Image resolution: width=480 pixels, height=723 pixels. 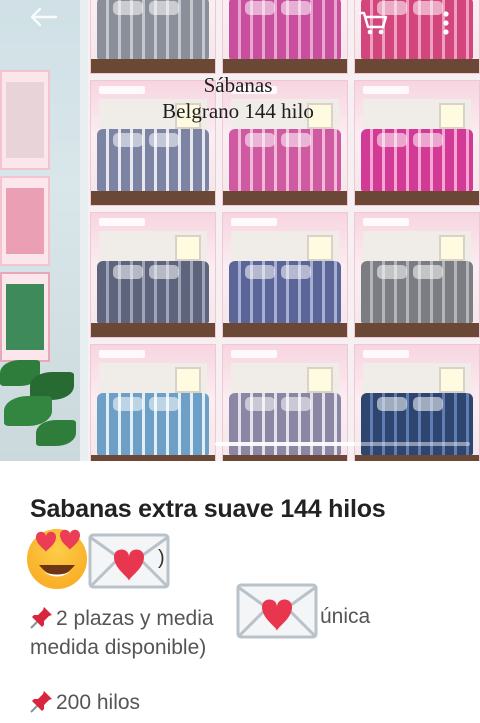 I want to click on post-line-2: 2 plazas y media, so click(x=122, y=618).